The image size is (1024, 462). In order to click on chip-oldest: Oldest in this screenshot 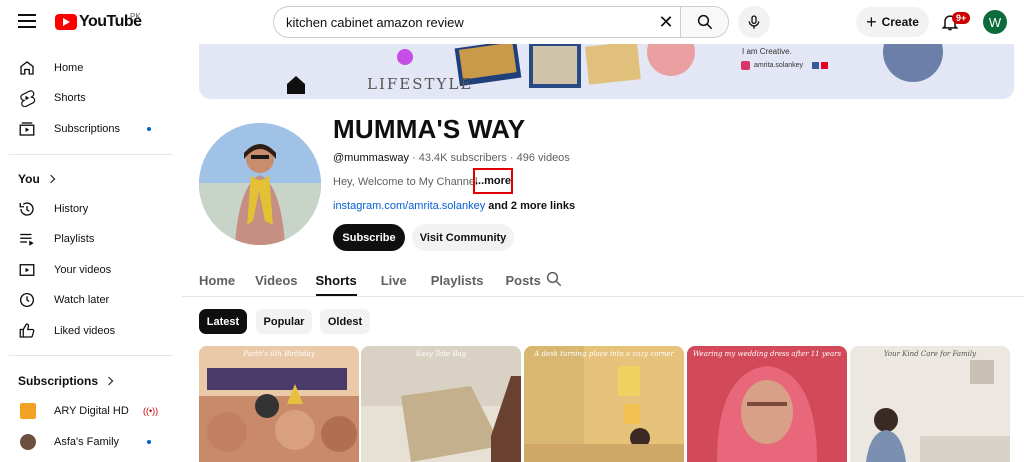, I will do `click(345, 321)`.